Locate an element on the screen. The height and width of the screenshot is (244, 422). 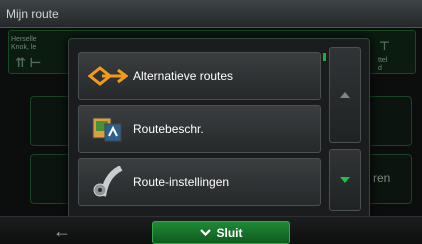
scroll-down-button is located at coordinates (345, 180).